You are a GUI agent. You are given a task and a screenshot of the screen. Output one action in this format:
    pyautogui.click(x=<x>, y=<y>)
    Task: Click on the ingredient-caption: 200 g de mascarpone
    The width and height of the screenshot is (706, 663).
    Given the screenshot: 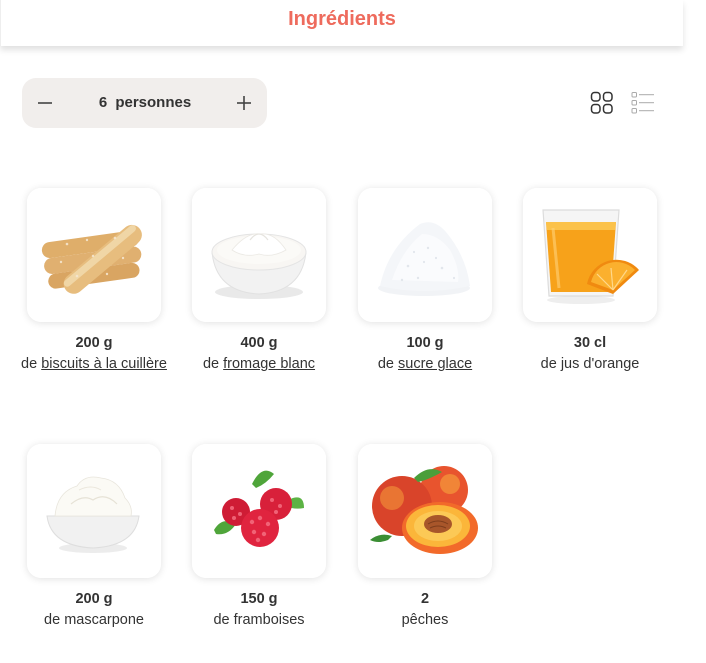 What is the action you would take?
    pyautogui.click(x=94, y=610)
    